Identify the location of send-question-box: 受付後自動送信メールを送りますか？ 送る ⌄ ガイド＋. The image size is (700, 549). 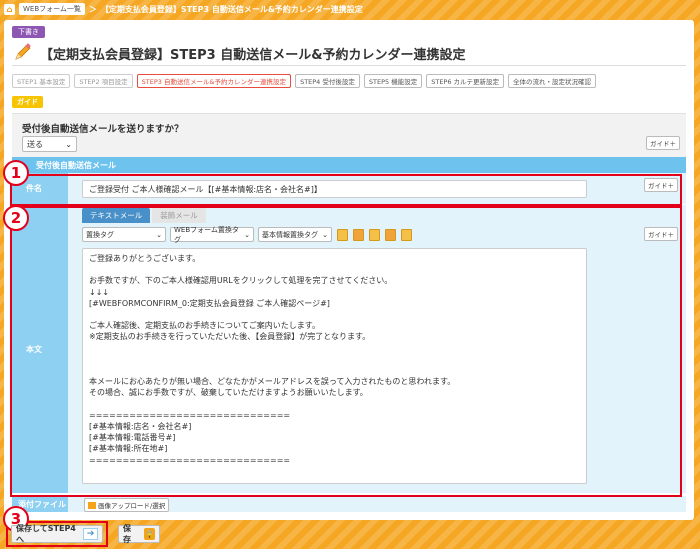
(349, 135).